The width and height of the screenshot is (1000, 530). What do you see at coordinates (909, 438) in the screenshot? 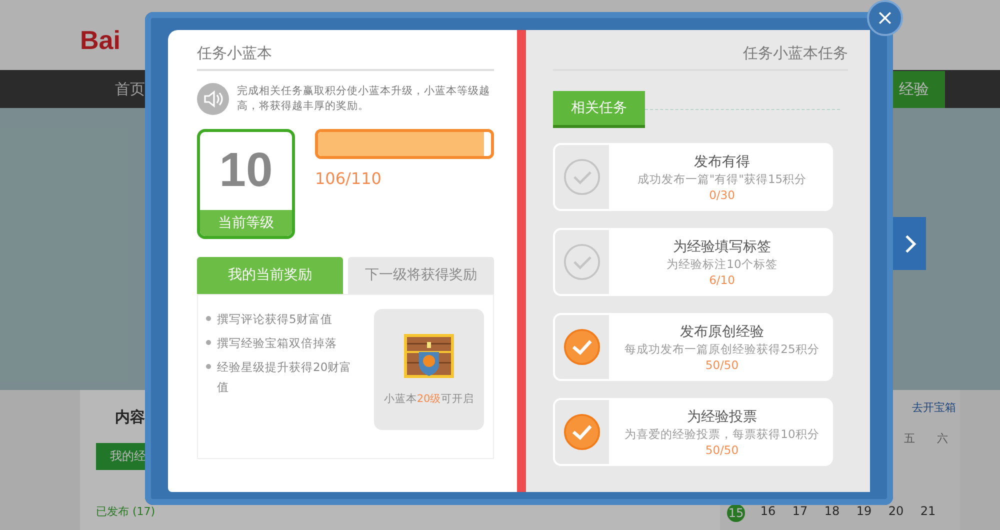
I see `weekday-label: 五` at bounding box center [909, 438].